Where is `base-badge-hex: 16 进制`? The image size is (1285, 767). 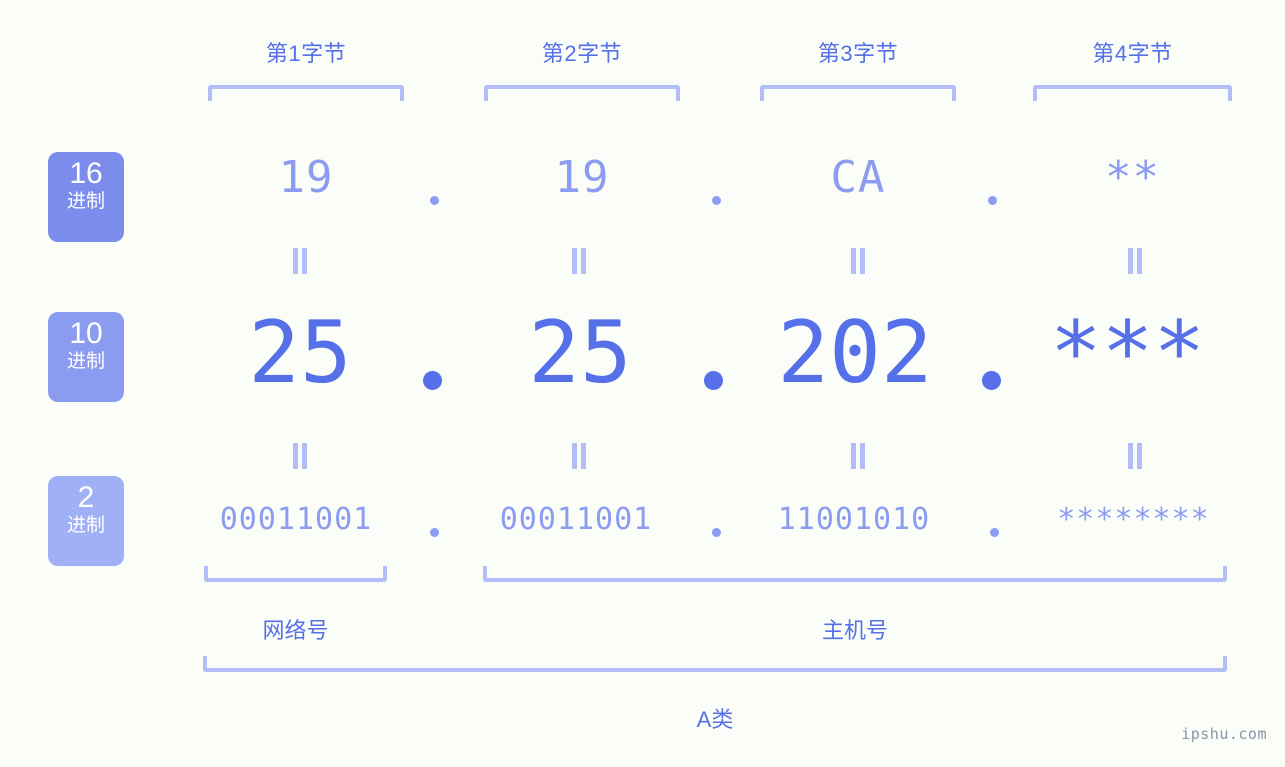
base-badge-hex: 16 进制 is located at coordinates (86, 197).